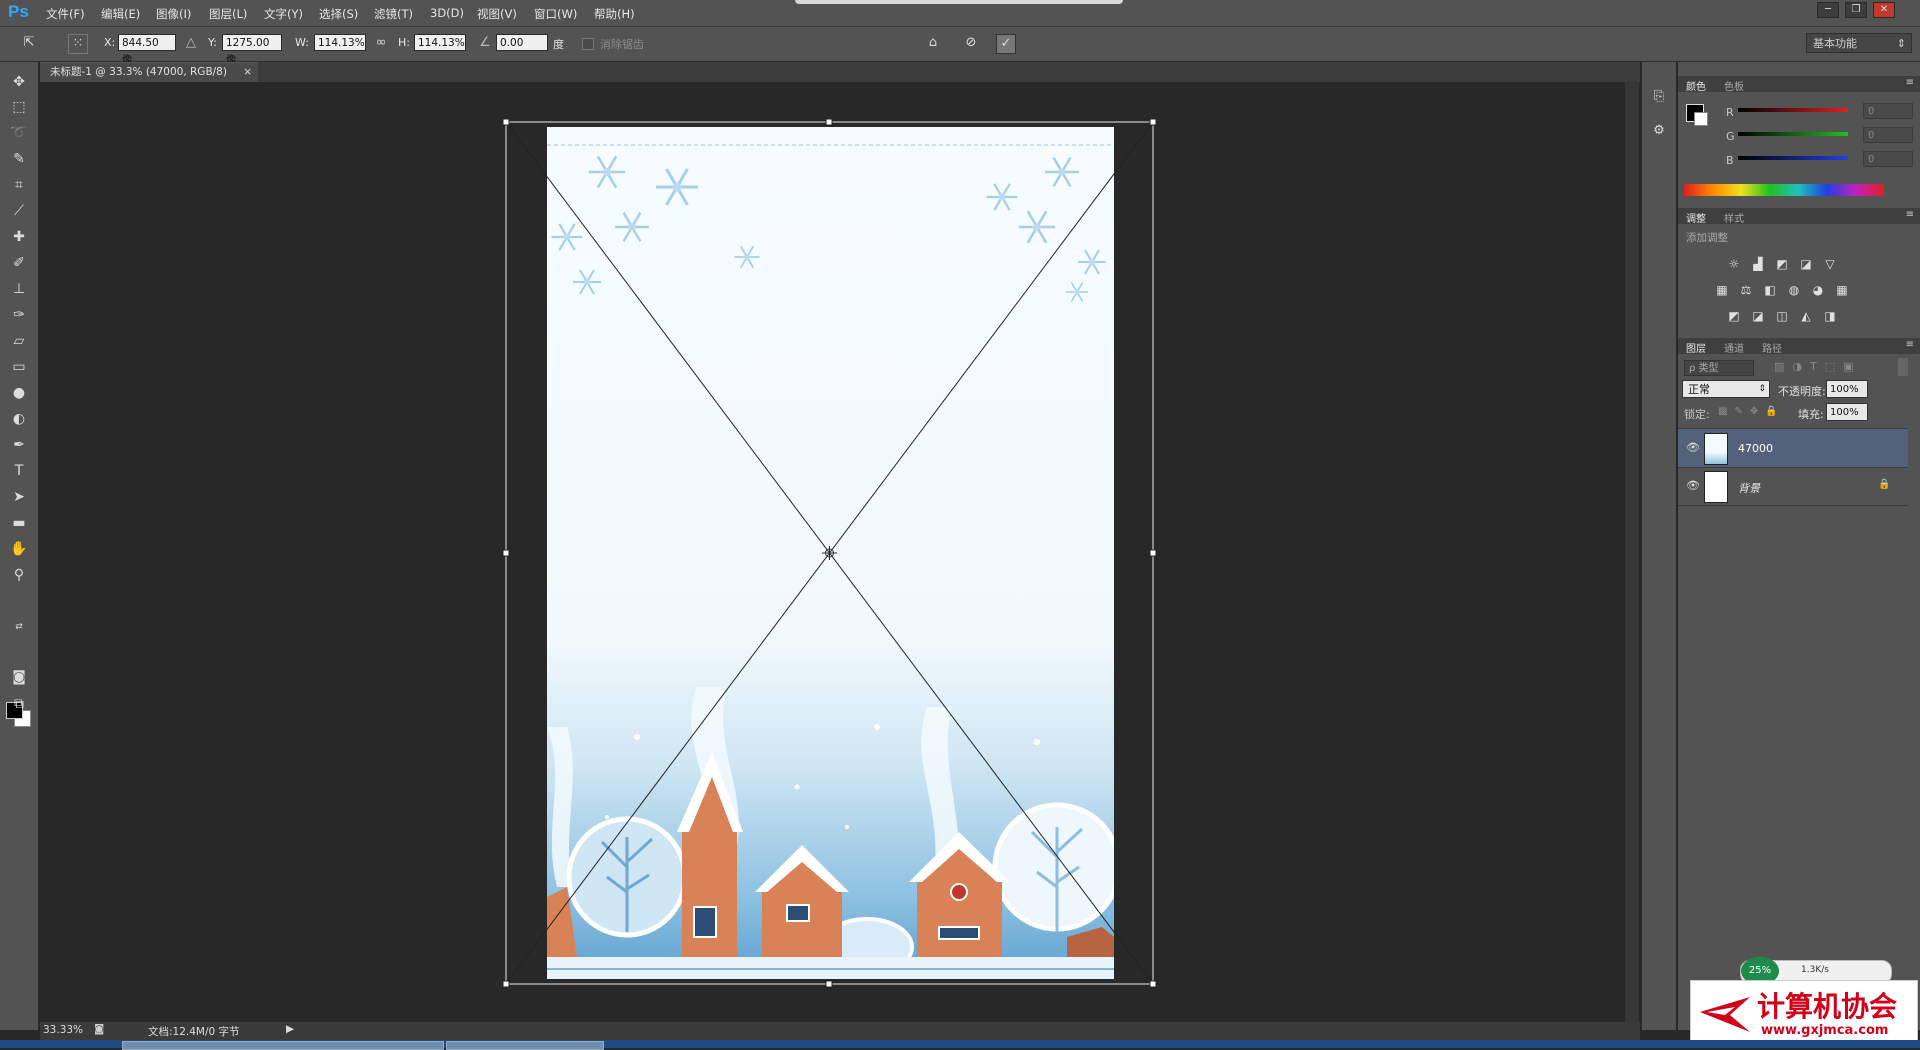  What do you see at coordinates (147, 50) in the screenshot?
I see `x-field: 844.50 像` at bounding box center [147, 50].